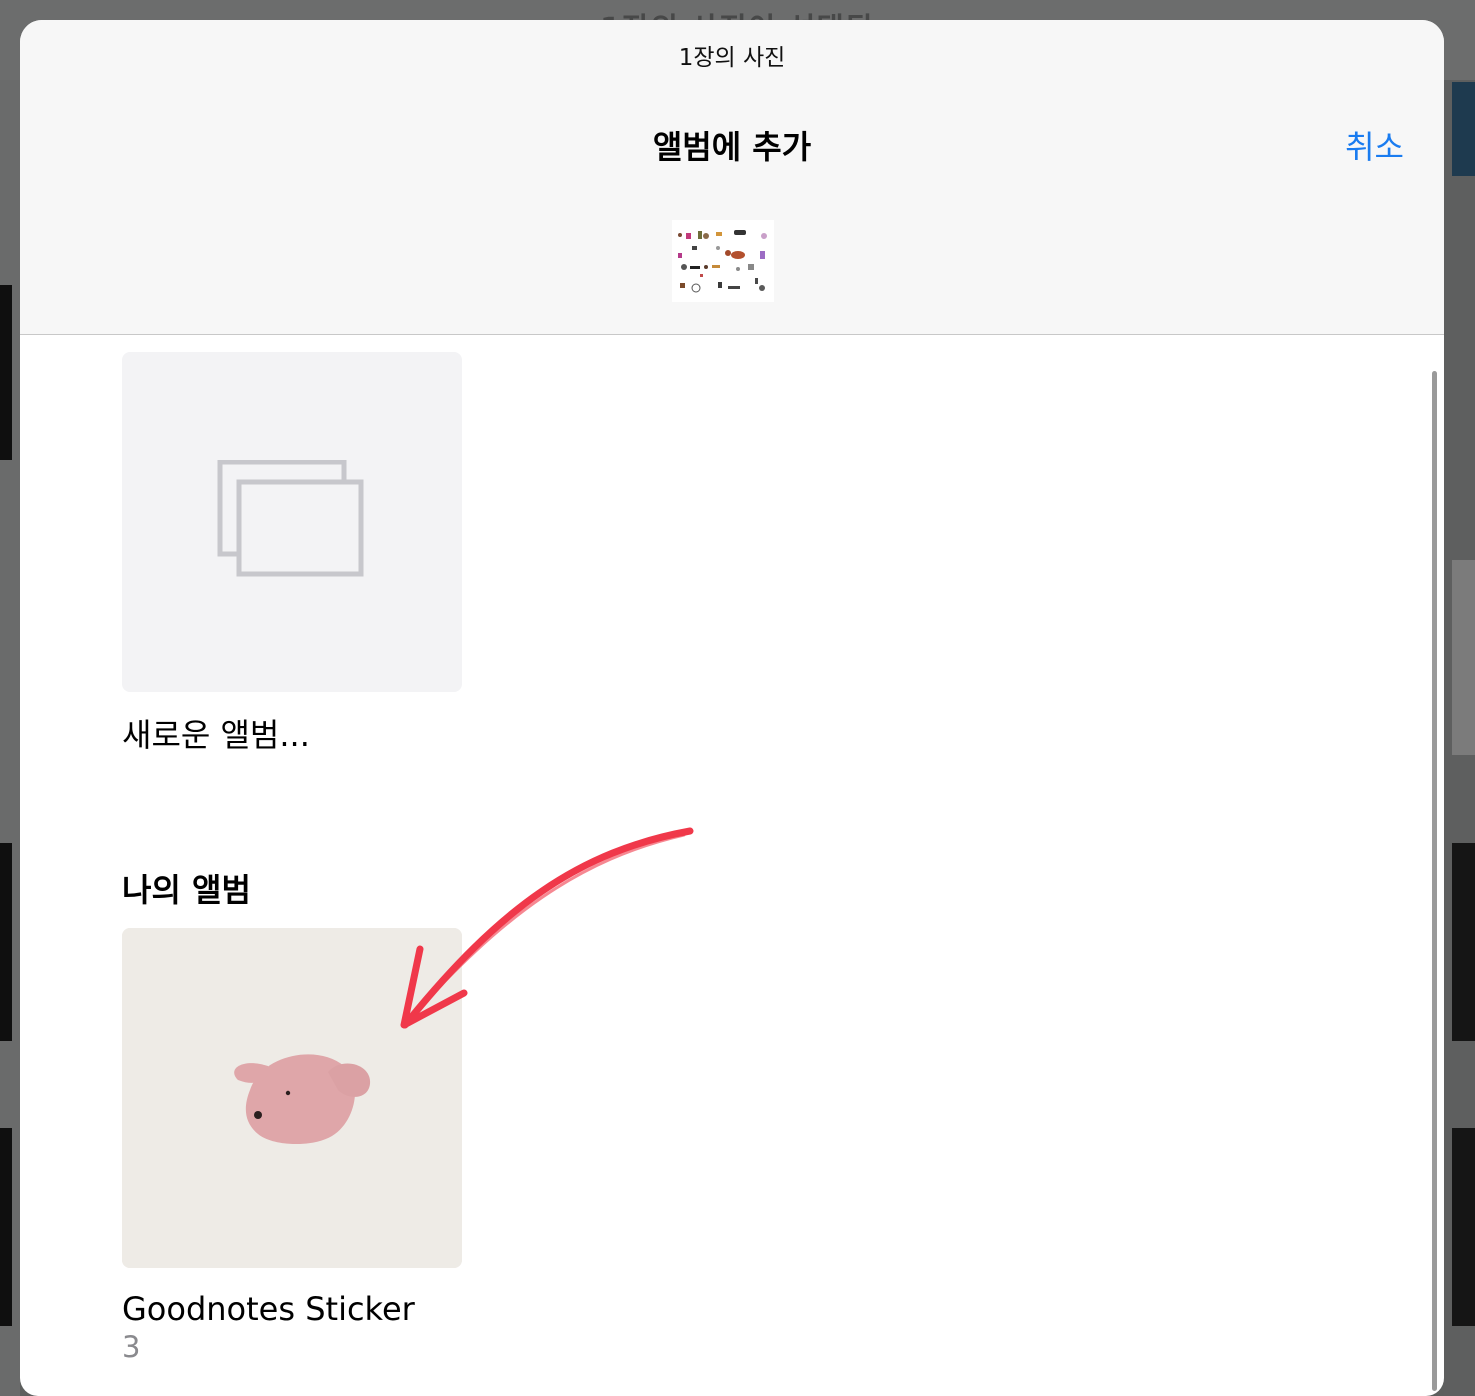  Describe the element at coordinates (10, 738) in the screenshot. I see `background-left-edge` at that location.